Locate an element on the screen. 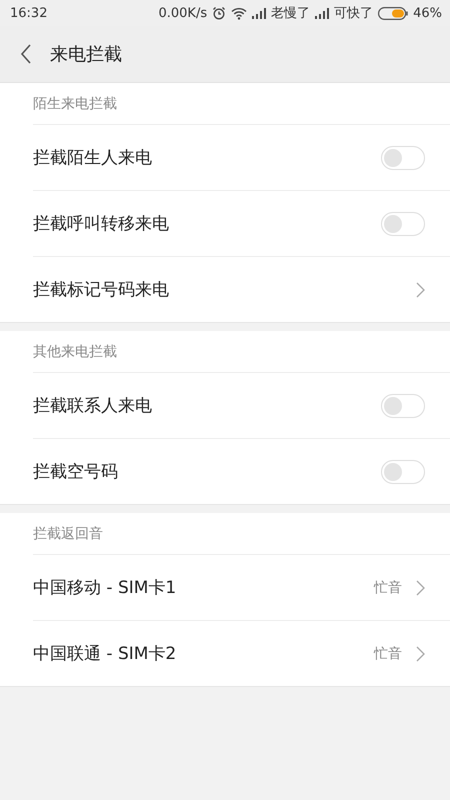  battery-percent: 46% is located at coordinates (427, 13).